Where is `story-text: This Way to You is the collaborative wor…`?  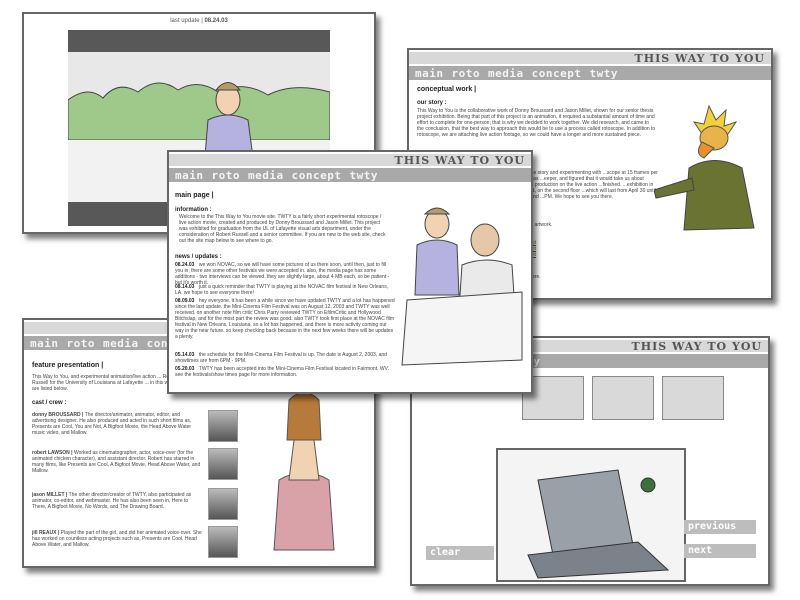 story-text: This Way to You is the collaborative wor… is located at coordinates (536, 123).